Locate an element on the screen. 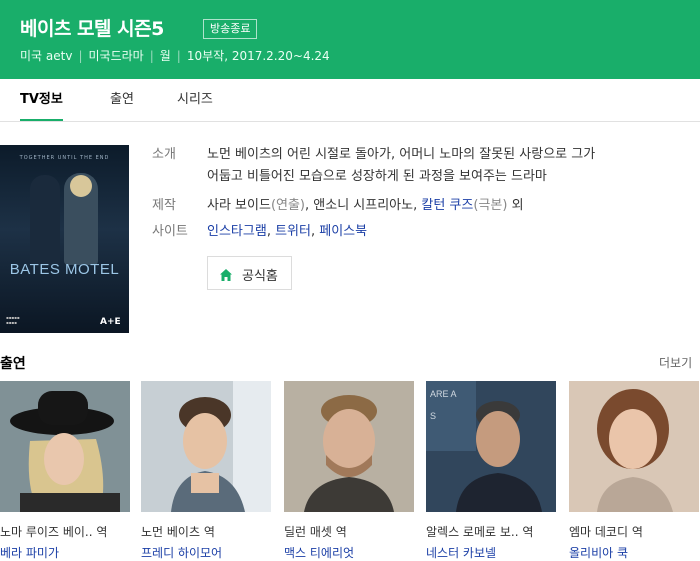  official-home-button: 공식홈 is located at coordinates (249, 273).